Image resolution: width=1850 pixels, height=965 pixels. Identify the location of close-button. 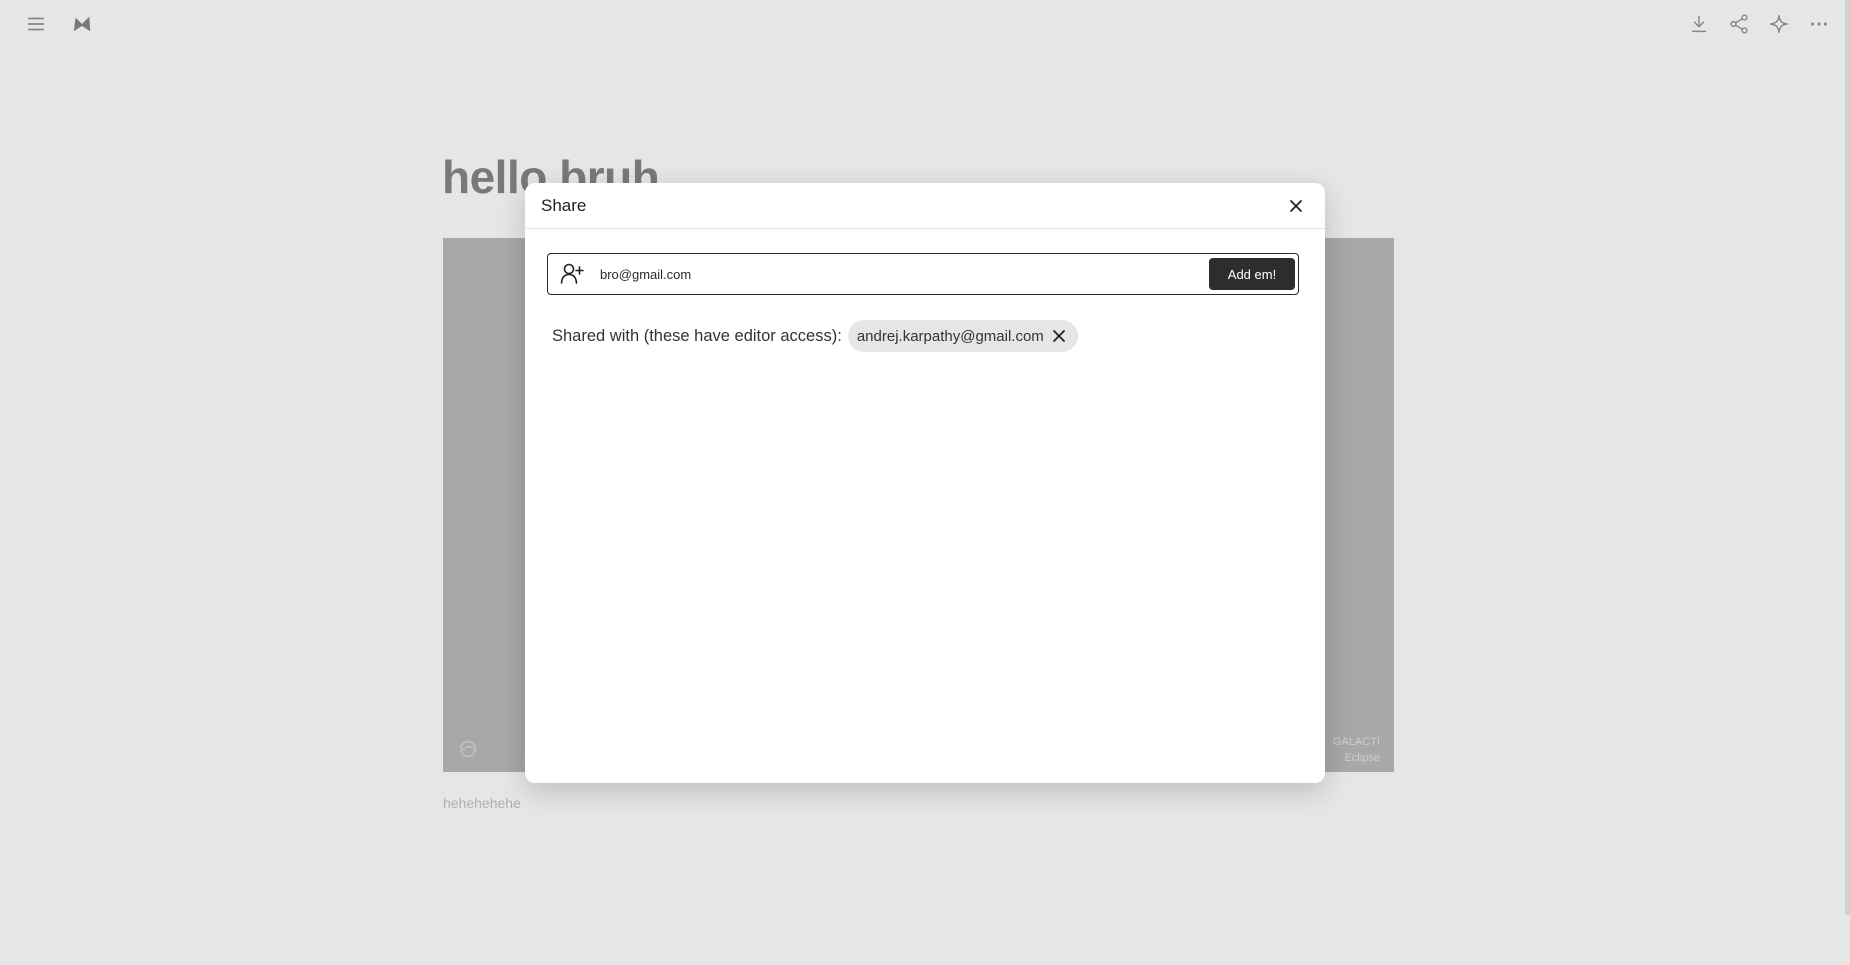
(1296, 206).